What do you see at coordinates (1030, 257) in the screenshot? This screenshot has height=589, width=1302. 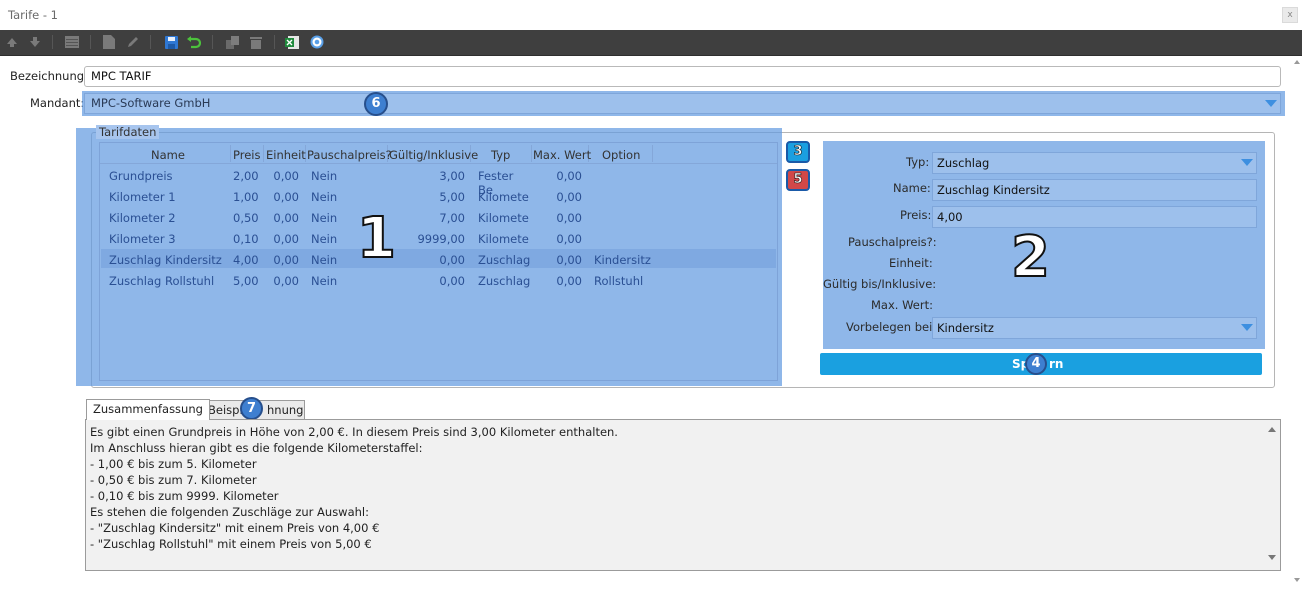 I see `annotation-2: 2` at bounding box center [1030, 257].